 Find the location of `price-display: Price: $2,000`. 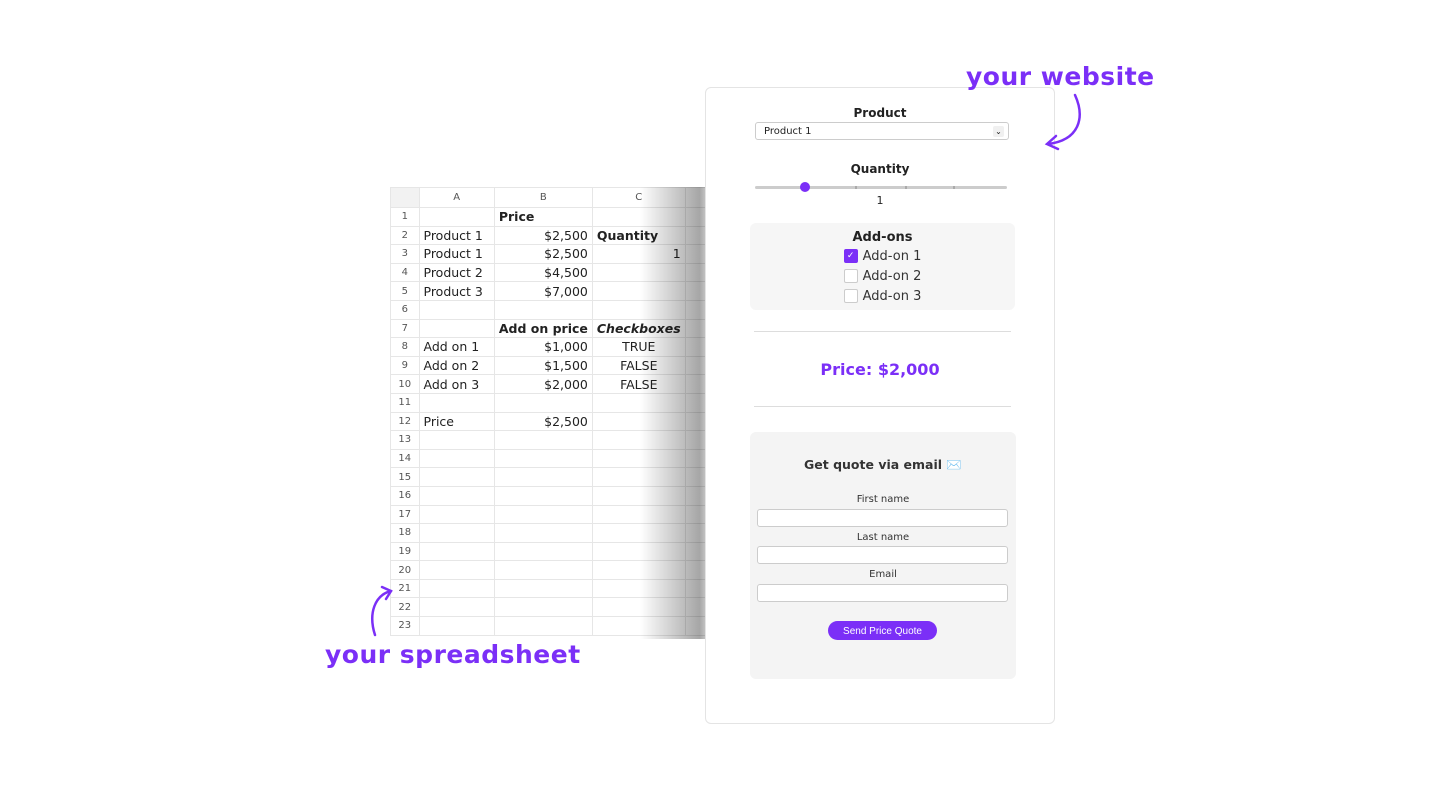

price-display: Price: $2,000 is located at coordinates (880, 369).